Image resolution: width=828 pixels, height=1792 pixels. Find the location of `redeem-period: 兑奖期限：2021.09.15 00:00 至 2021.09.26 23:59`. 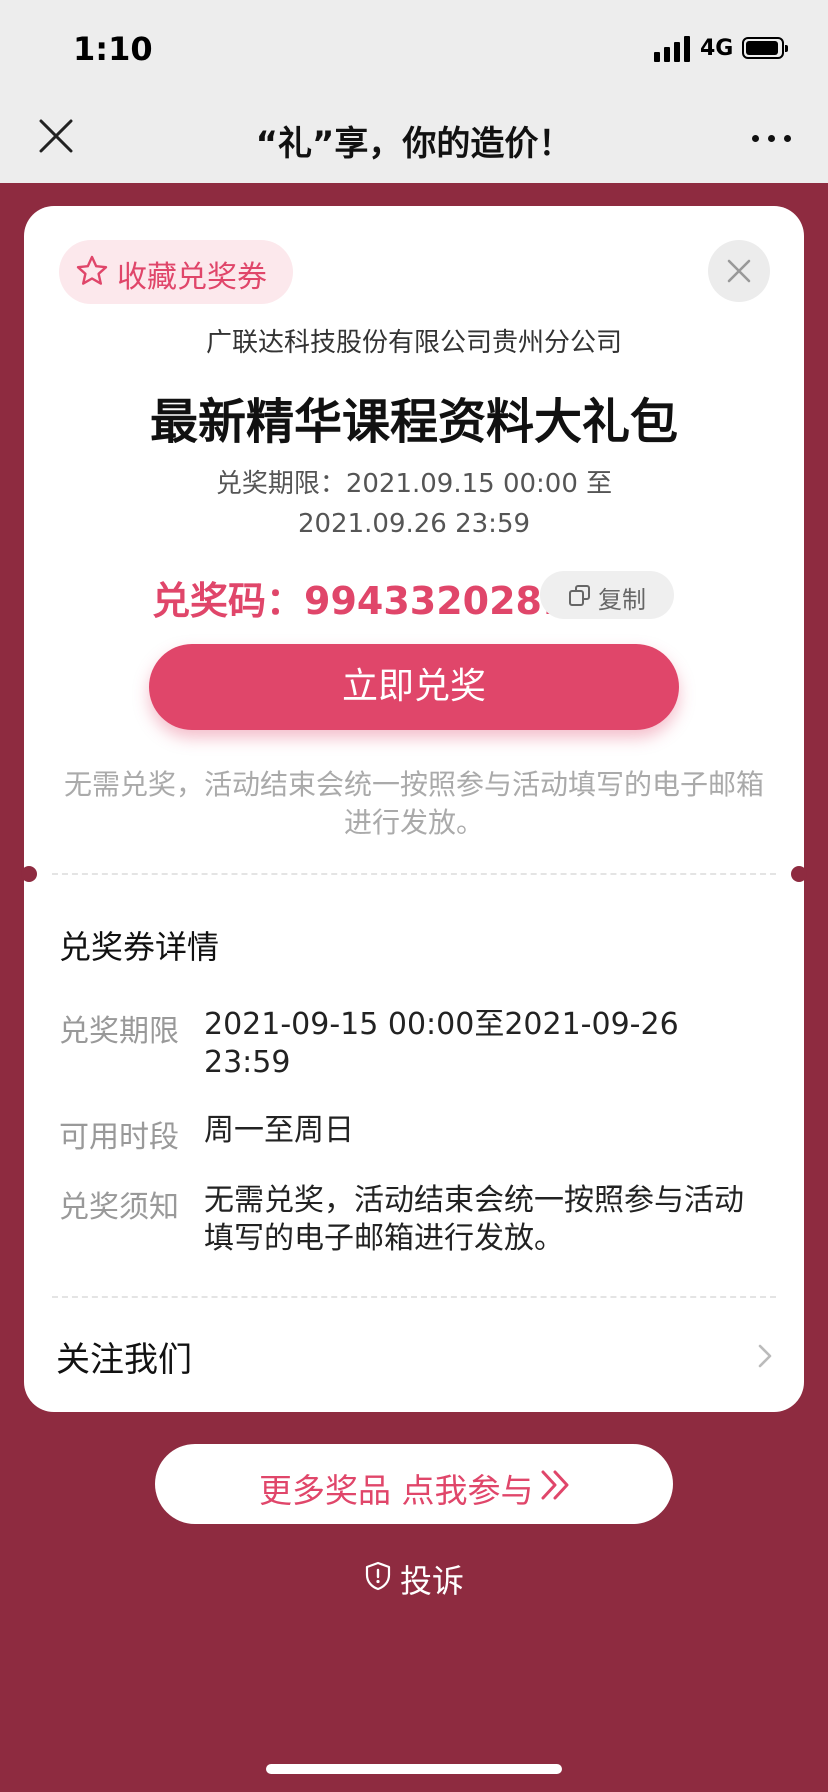

redeem-period: 兑奖期限：2021.09.15 00:00 至 2021.09.26 23:59 is located at coordinates (414, 504).